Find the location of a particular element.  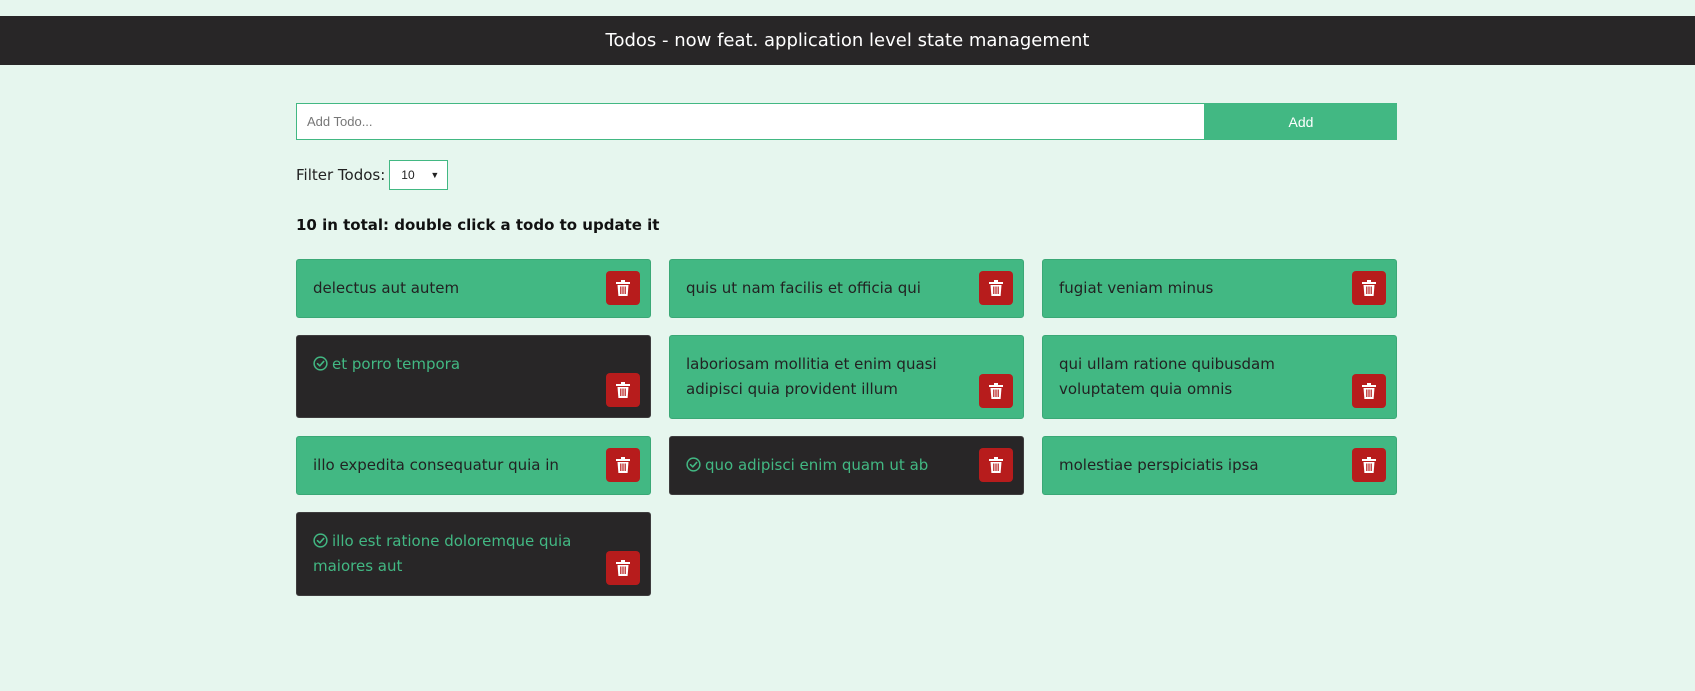

todo-title: quis ut nam facilis et officia qui is located at coordinates (803, 288).